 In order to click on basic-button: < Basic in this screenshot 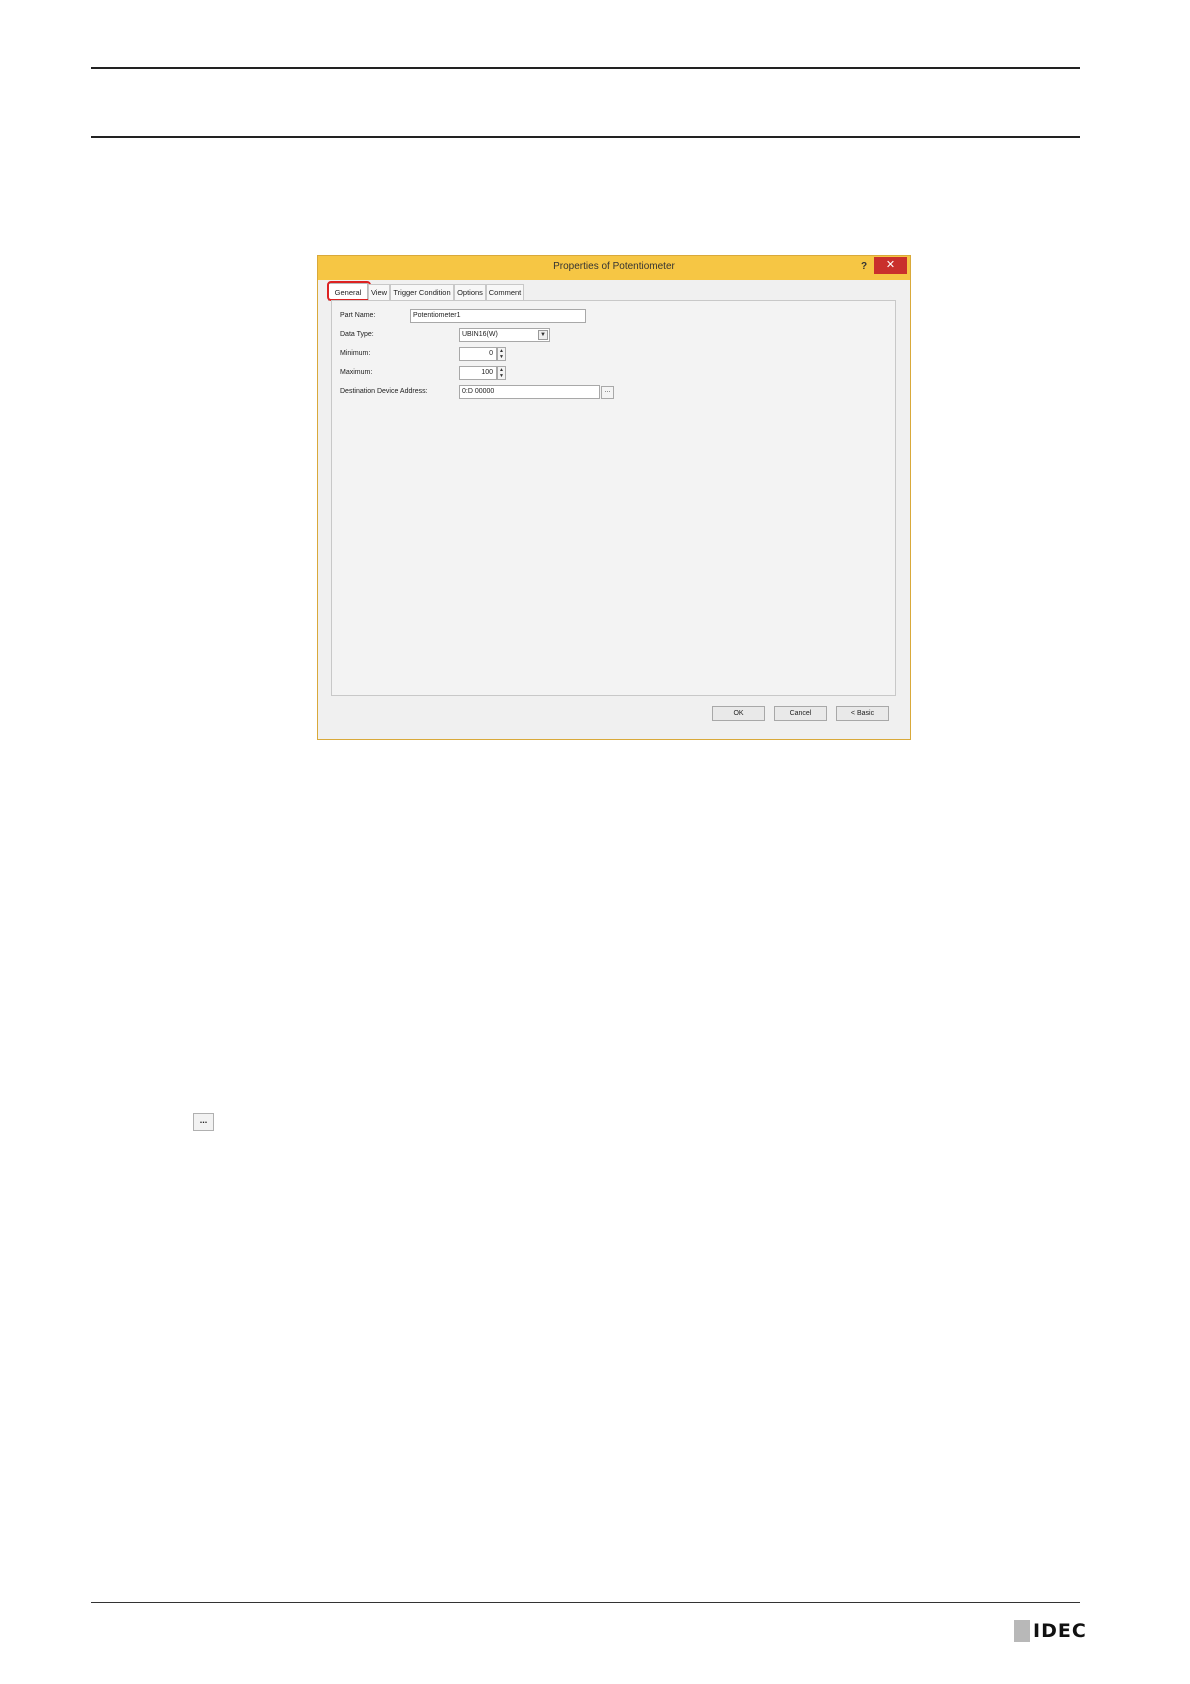, I will do `click(862, 713)`.